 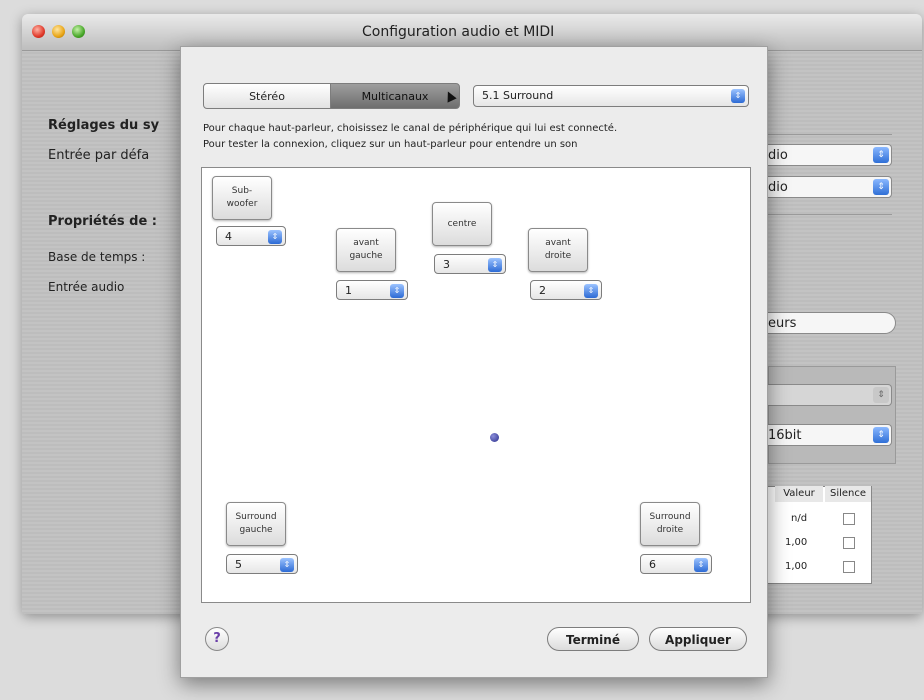 What do you see at coordinates (58, 31) in the screenshot?
I see `minimize-window-button` at bounding box center [58, 31].